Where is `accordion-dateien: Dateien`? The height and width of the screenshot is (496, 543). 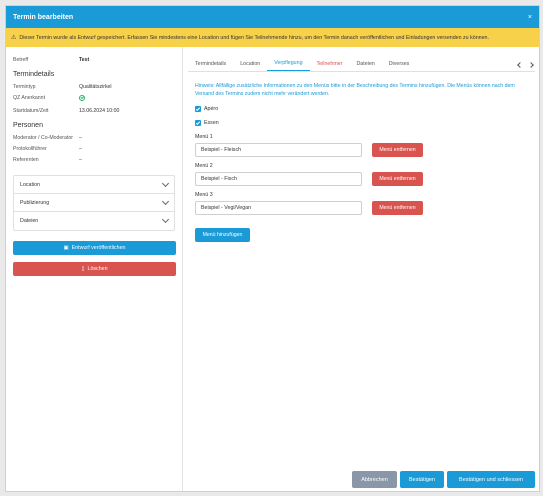 accordion-dateien: Dateien is located at coordinates (94, 221).